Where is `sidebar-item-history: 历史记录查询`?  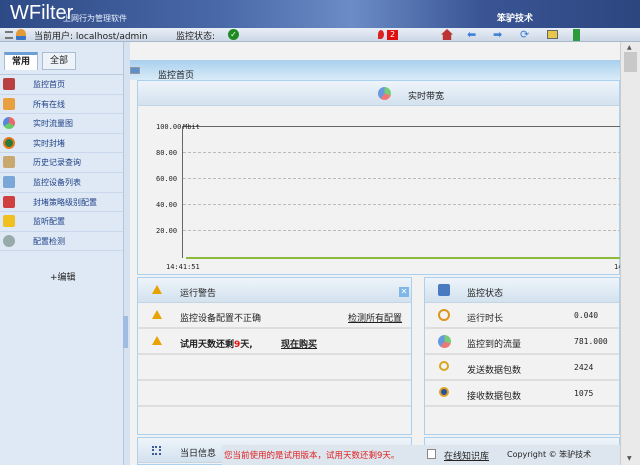
sidebar-item-history: 历史记录查询 is located at coordinates (61, 163).